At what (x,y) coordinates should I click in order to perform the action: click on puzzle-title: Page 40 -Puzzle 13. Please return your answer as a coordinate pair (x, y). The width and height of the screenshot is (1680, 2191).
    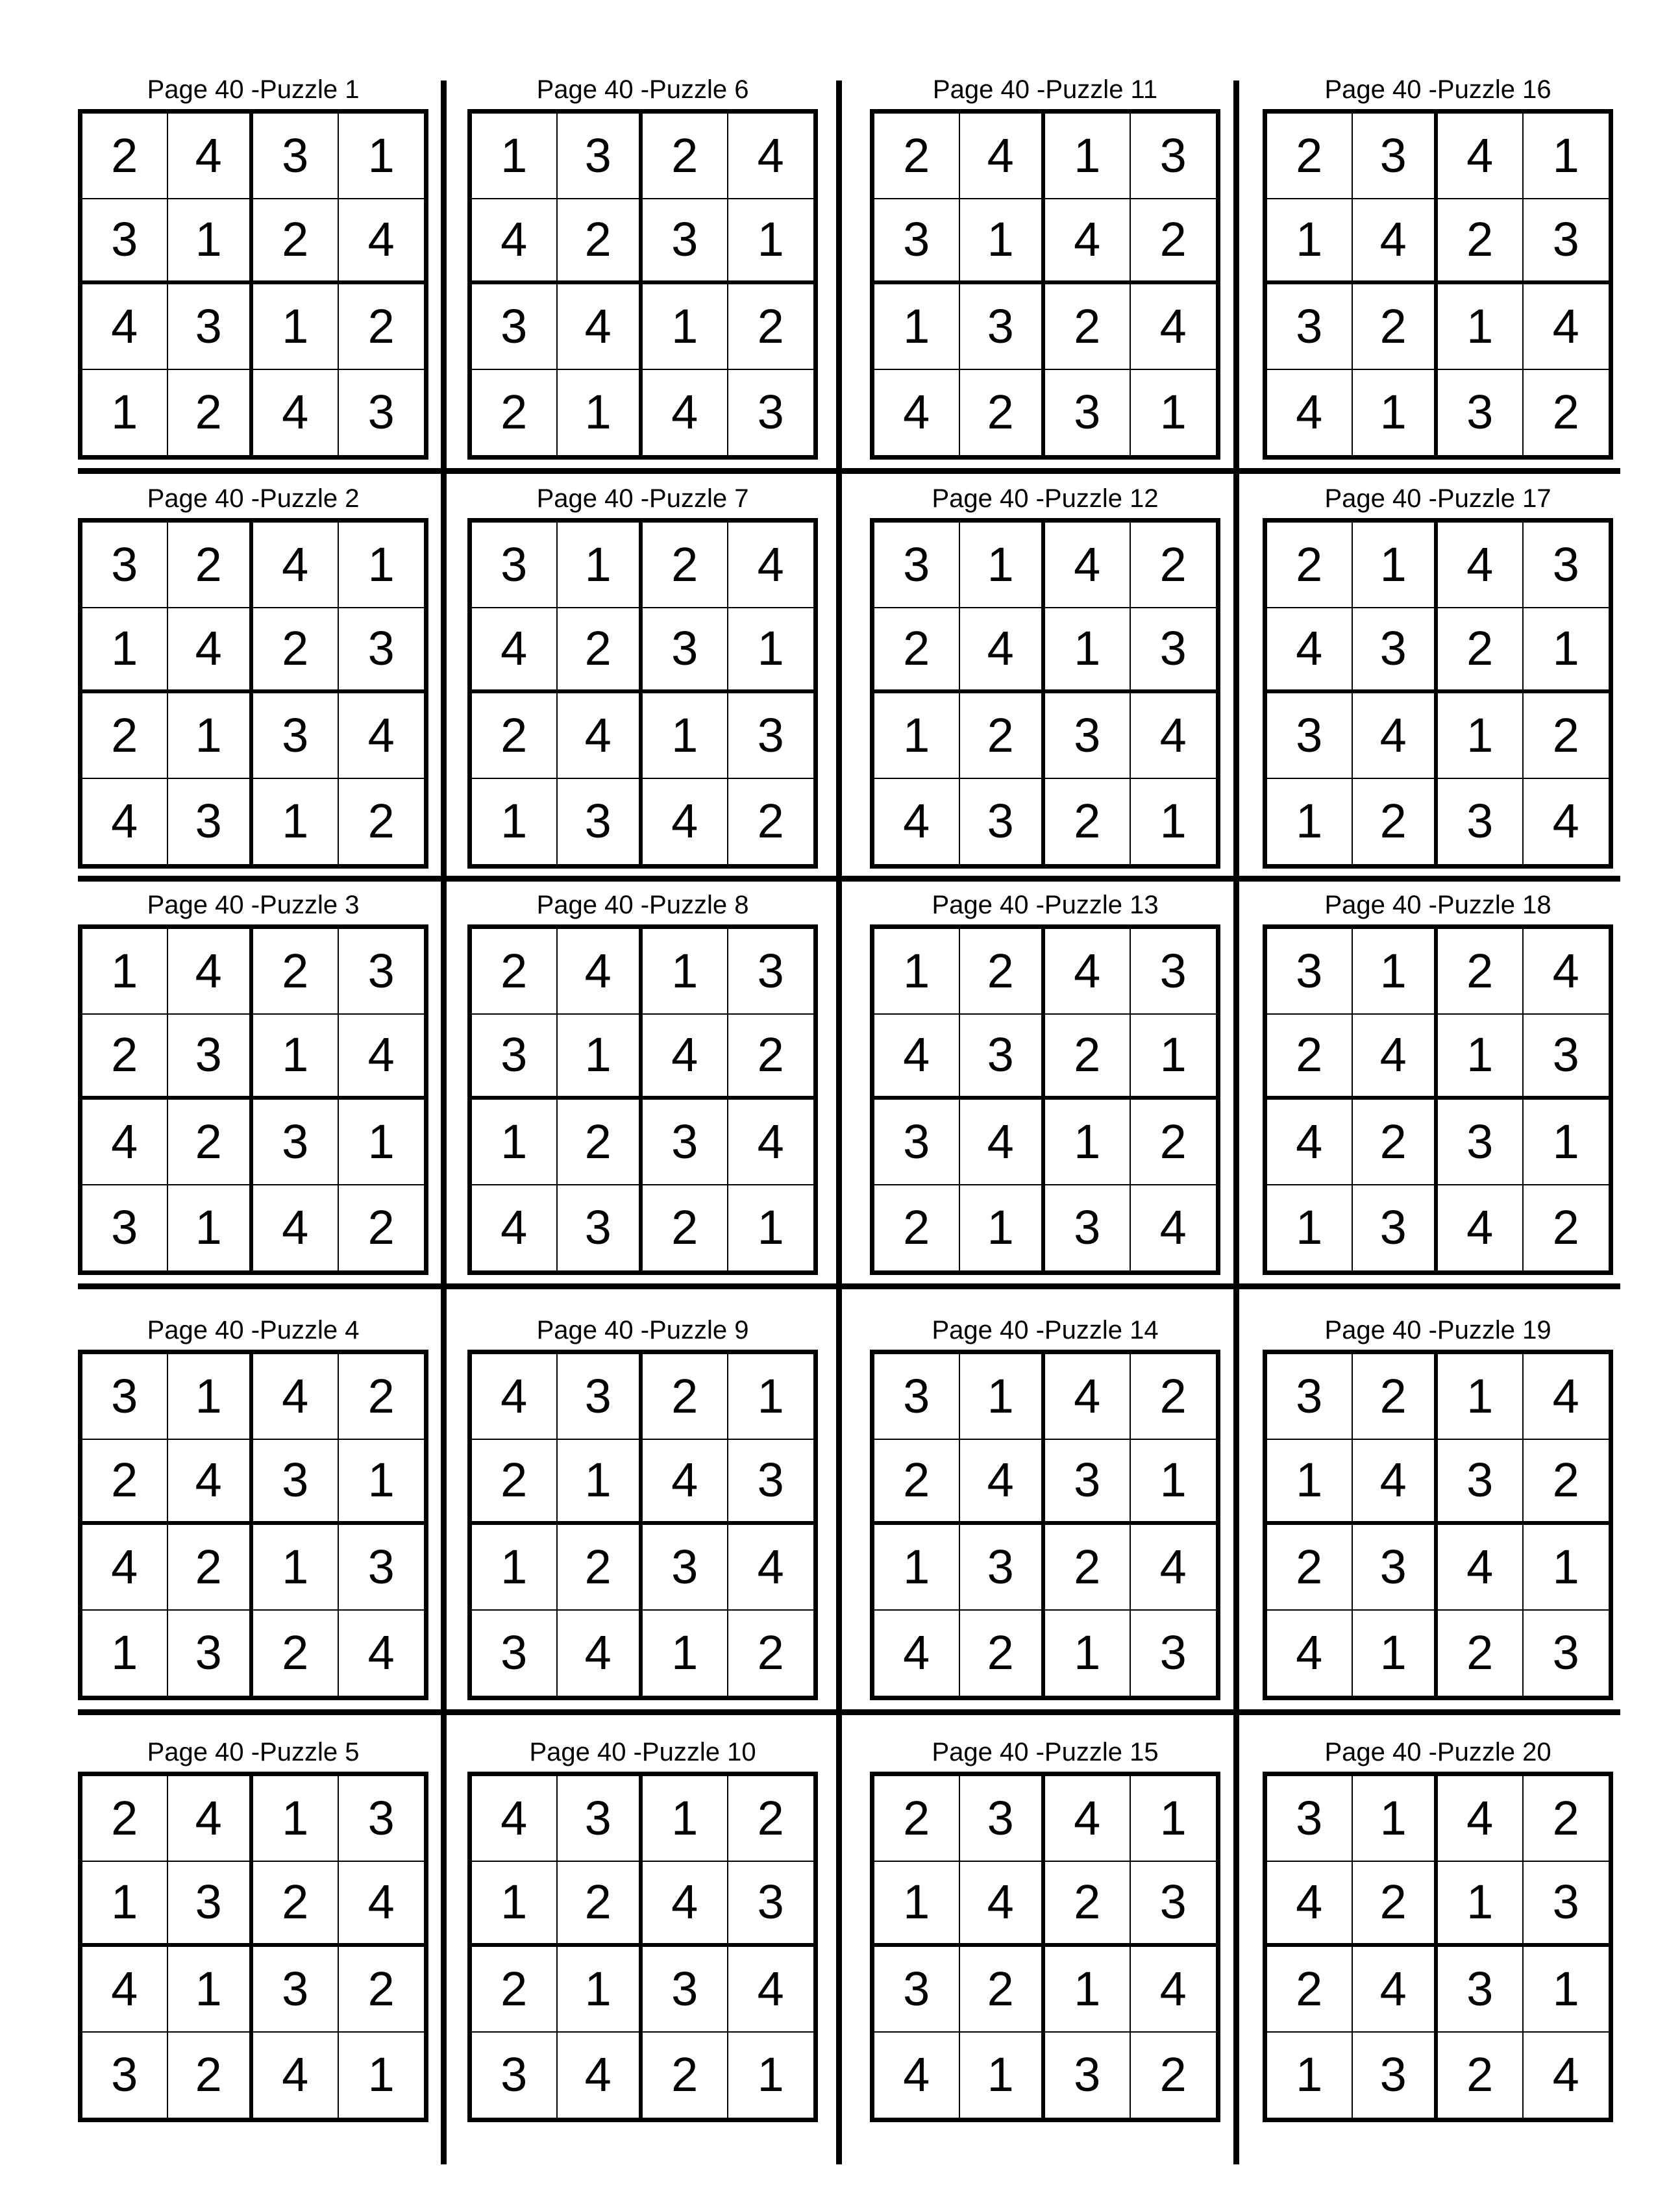
    Looking at the image, I should click on (1045, 905).